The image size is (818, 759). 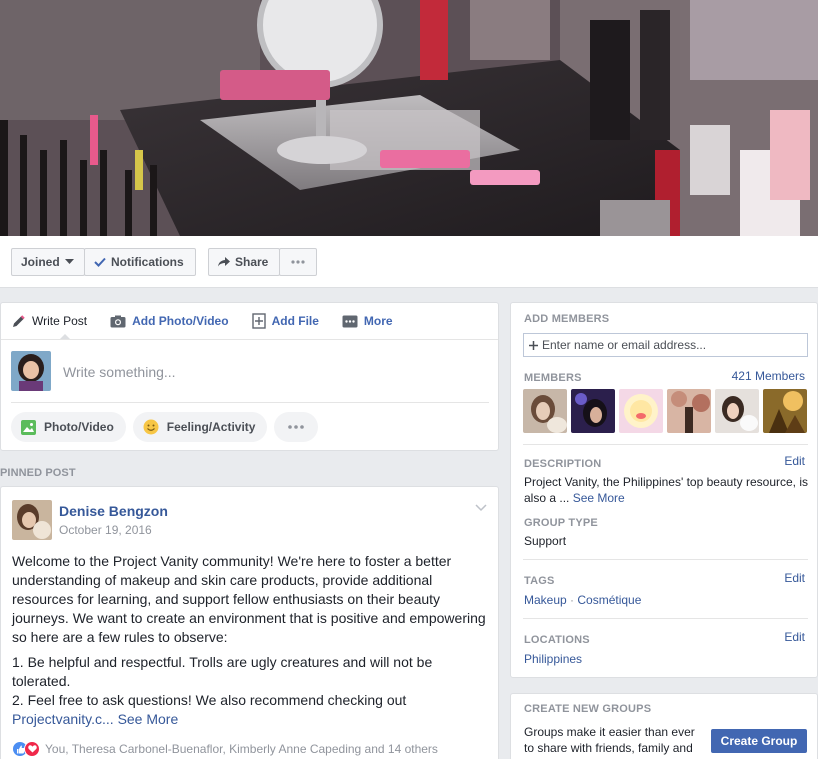 I want to click on photo-video-pill-label: Photo/Video, so click(x=79, y=427).